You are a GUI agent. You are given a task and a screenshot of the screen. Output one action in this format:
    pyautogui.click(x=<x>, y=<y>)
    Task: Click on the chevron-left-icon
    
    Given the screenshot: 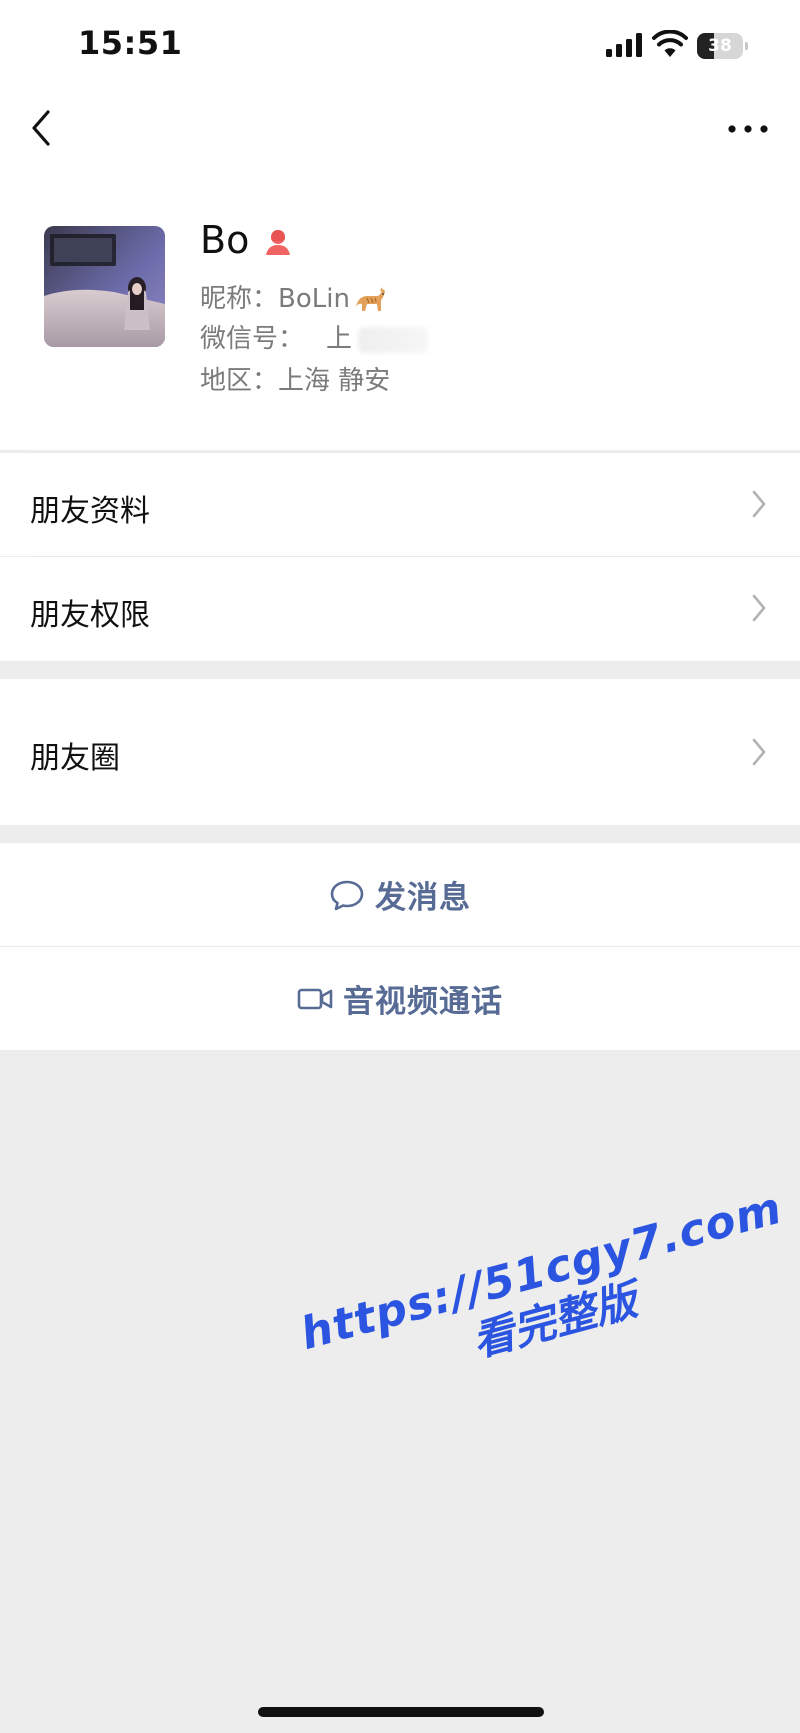 What is the action you would take?
    pyautogui.click(x=41, y=128)
    